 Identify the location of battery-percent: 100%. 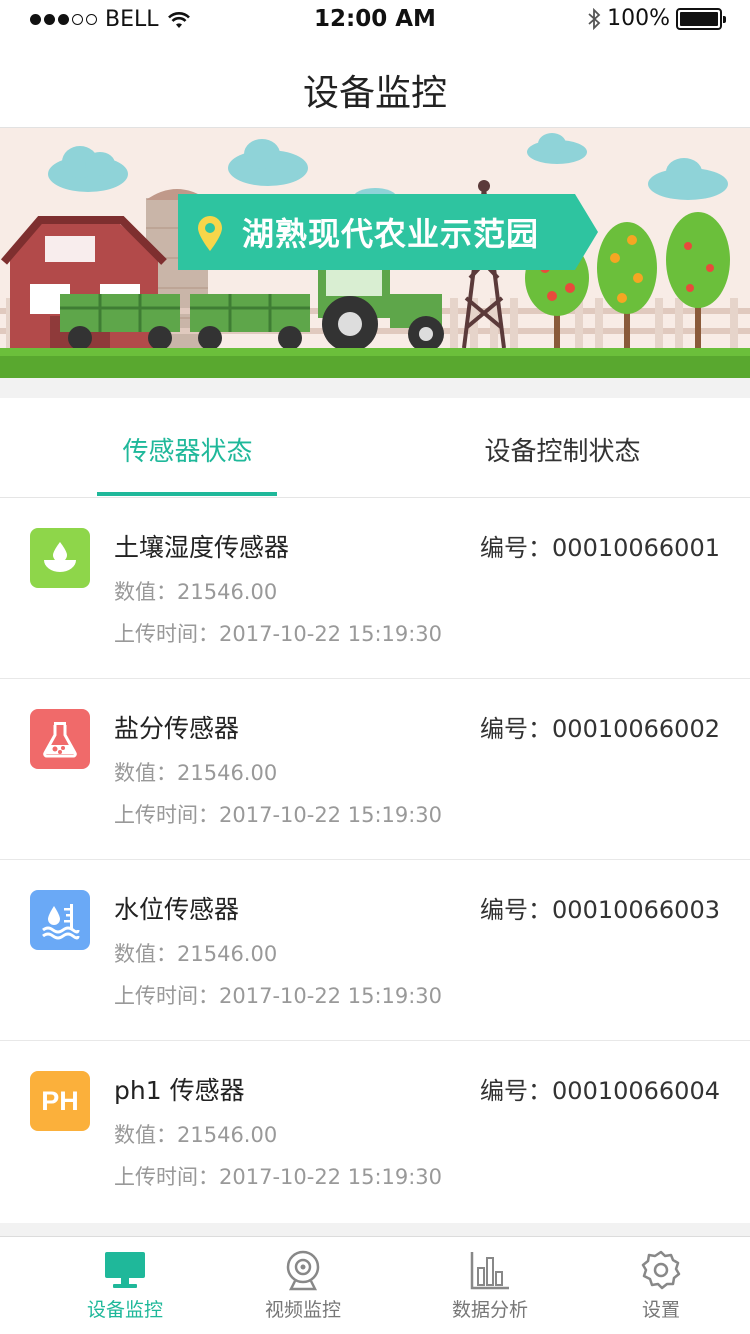
(638, 18).